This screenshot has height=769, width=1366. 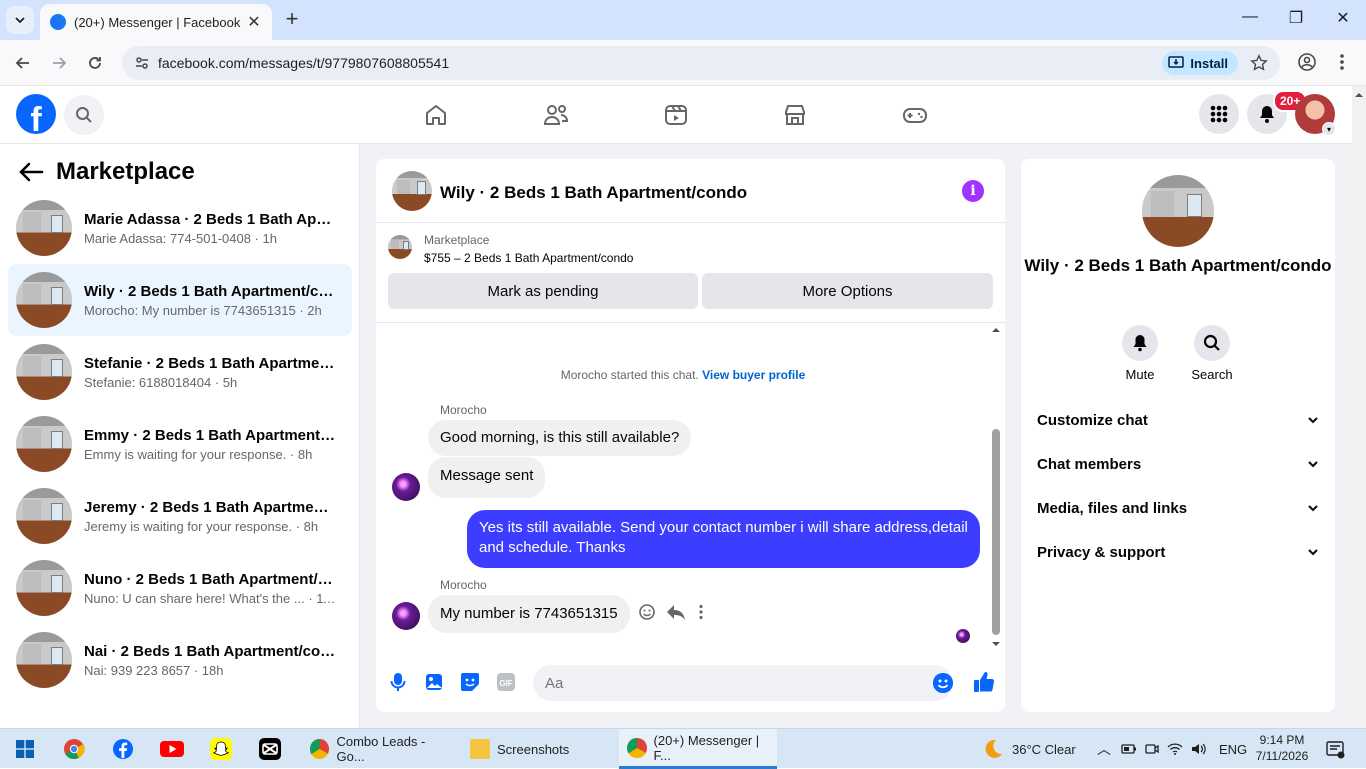 I want to click on more-options-button: More Options, so click(x=847, y=291).